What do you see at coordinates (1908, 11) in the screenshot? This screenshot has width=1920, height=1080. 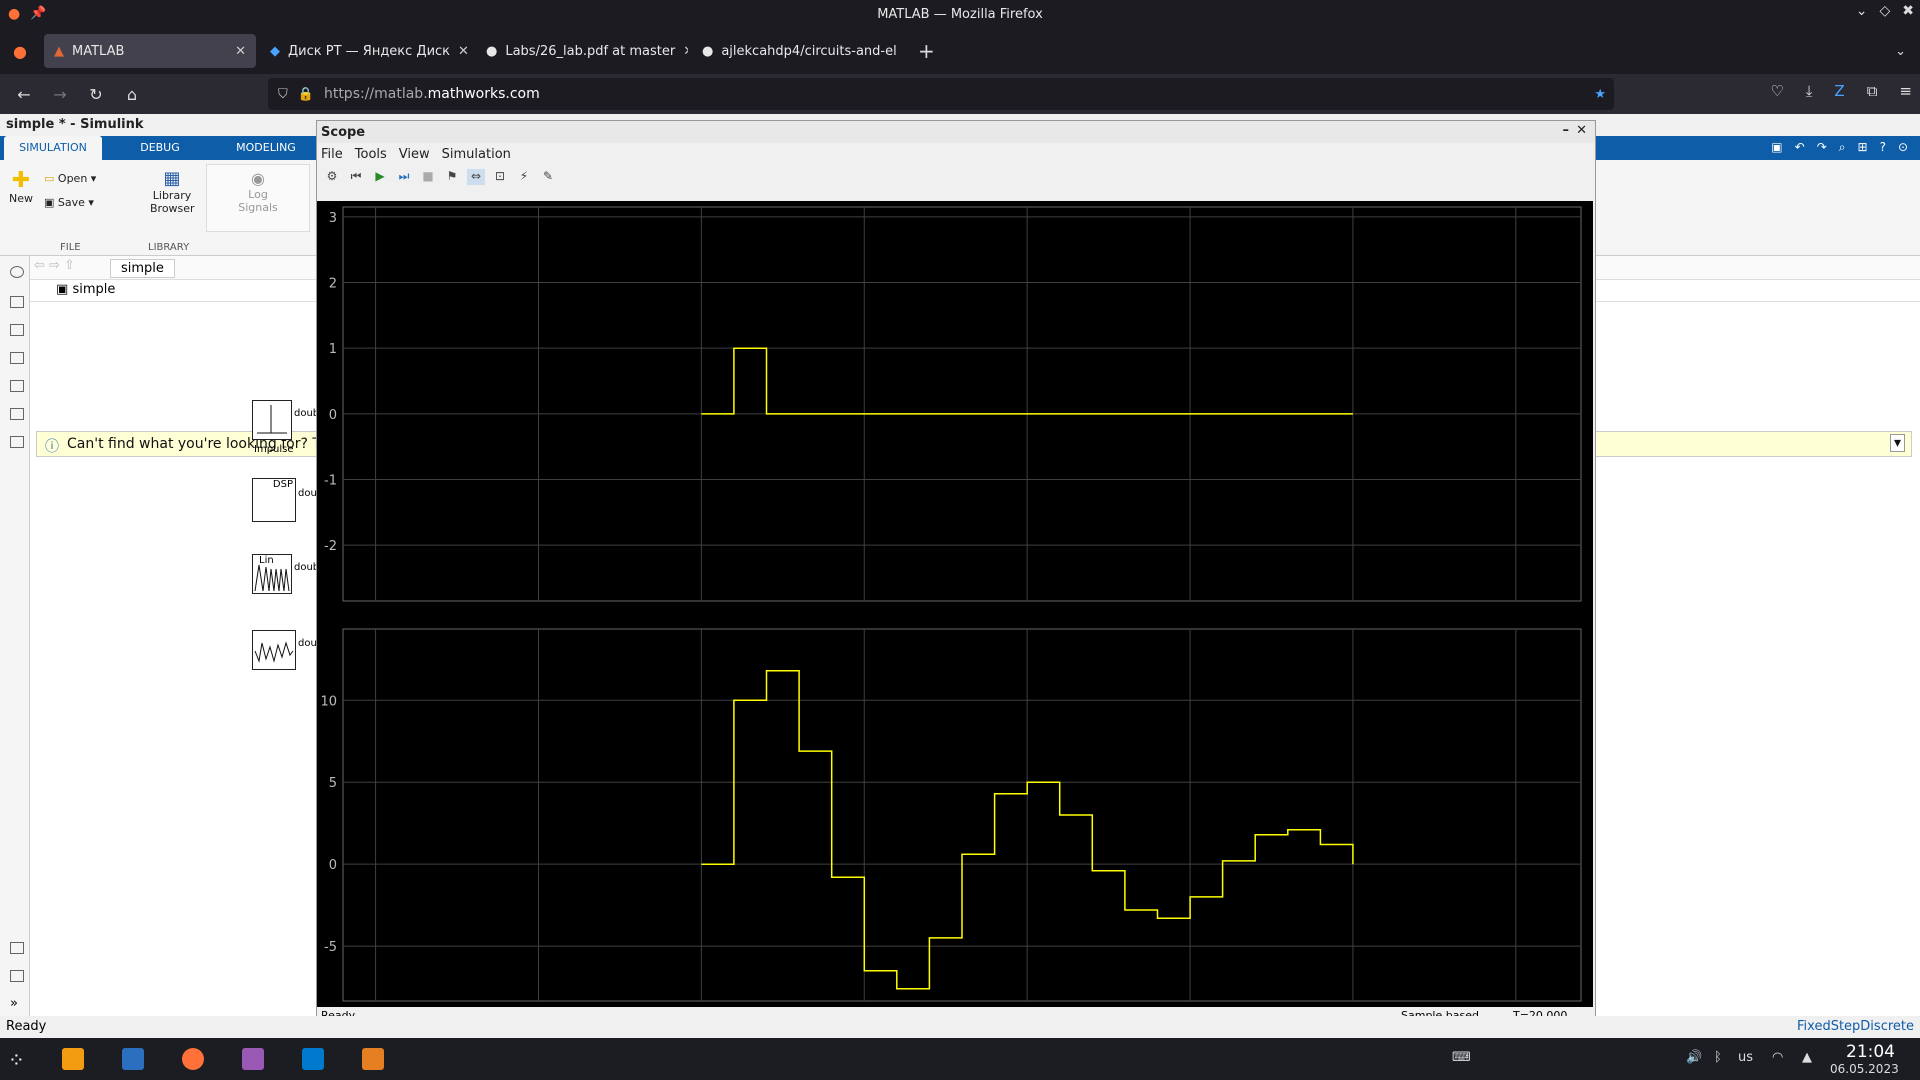 I see `close-window-icon: ✖` at bounding box center [1908, 11].